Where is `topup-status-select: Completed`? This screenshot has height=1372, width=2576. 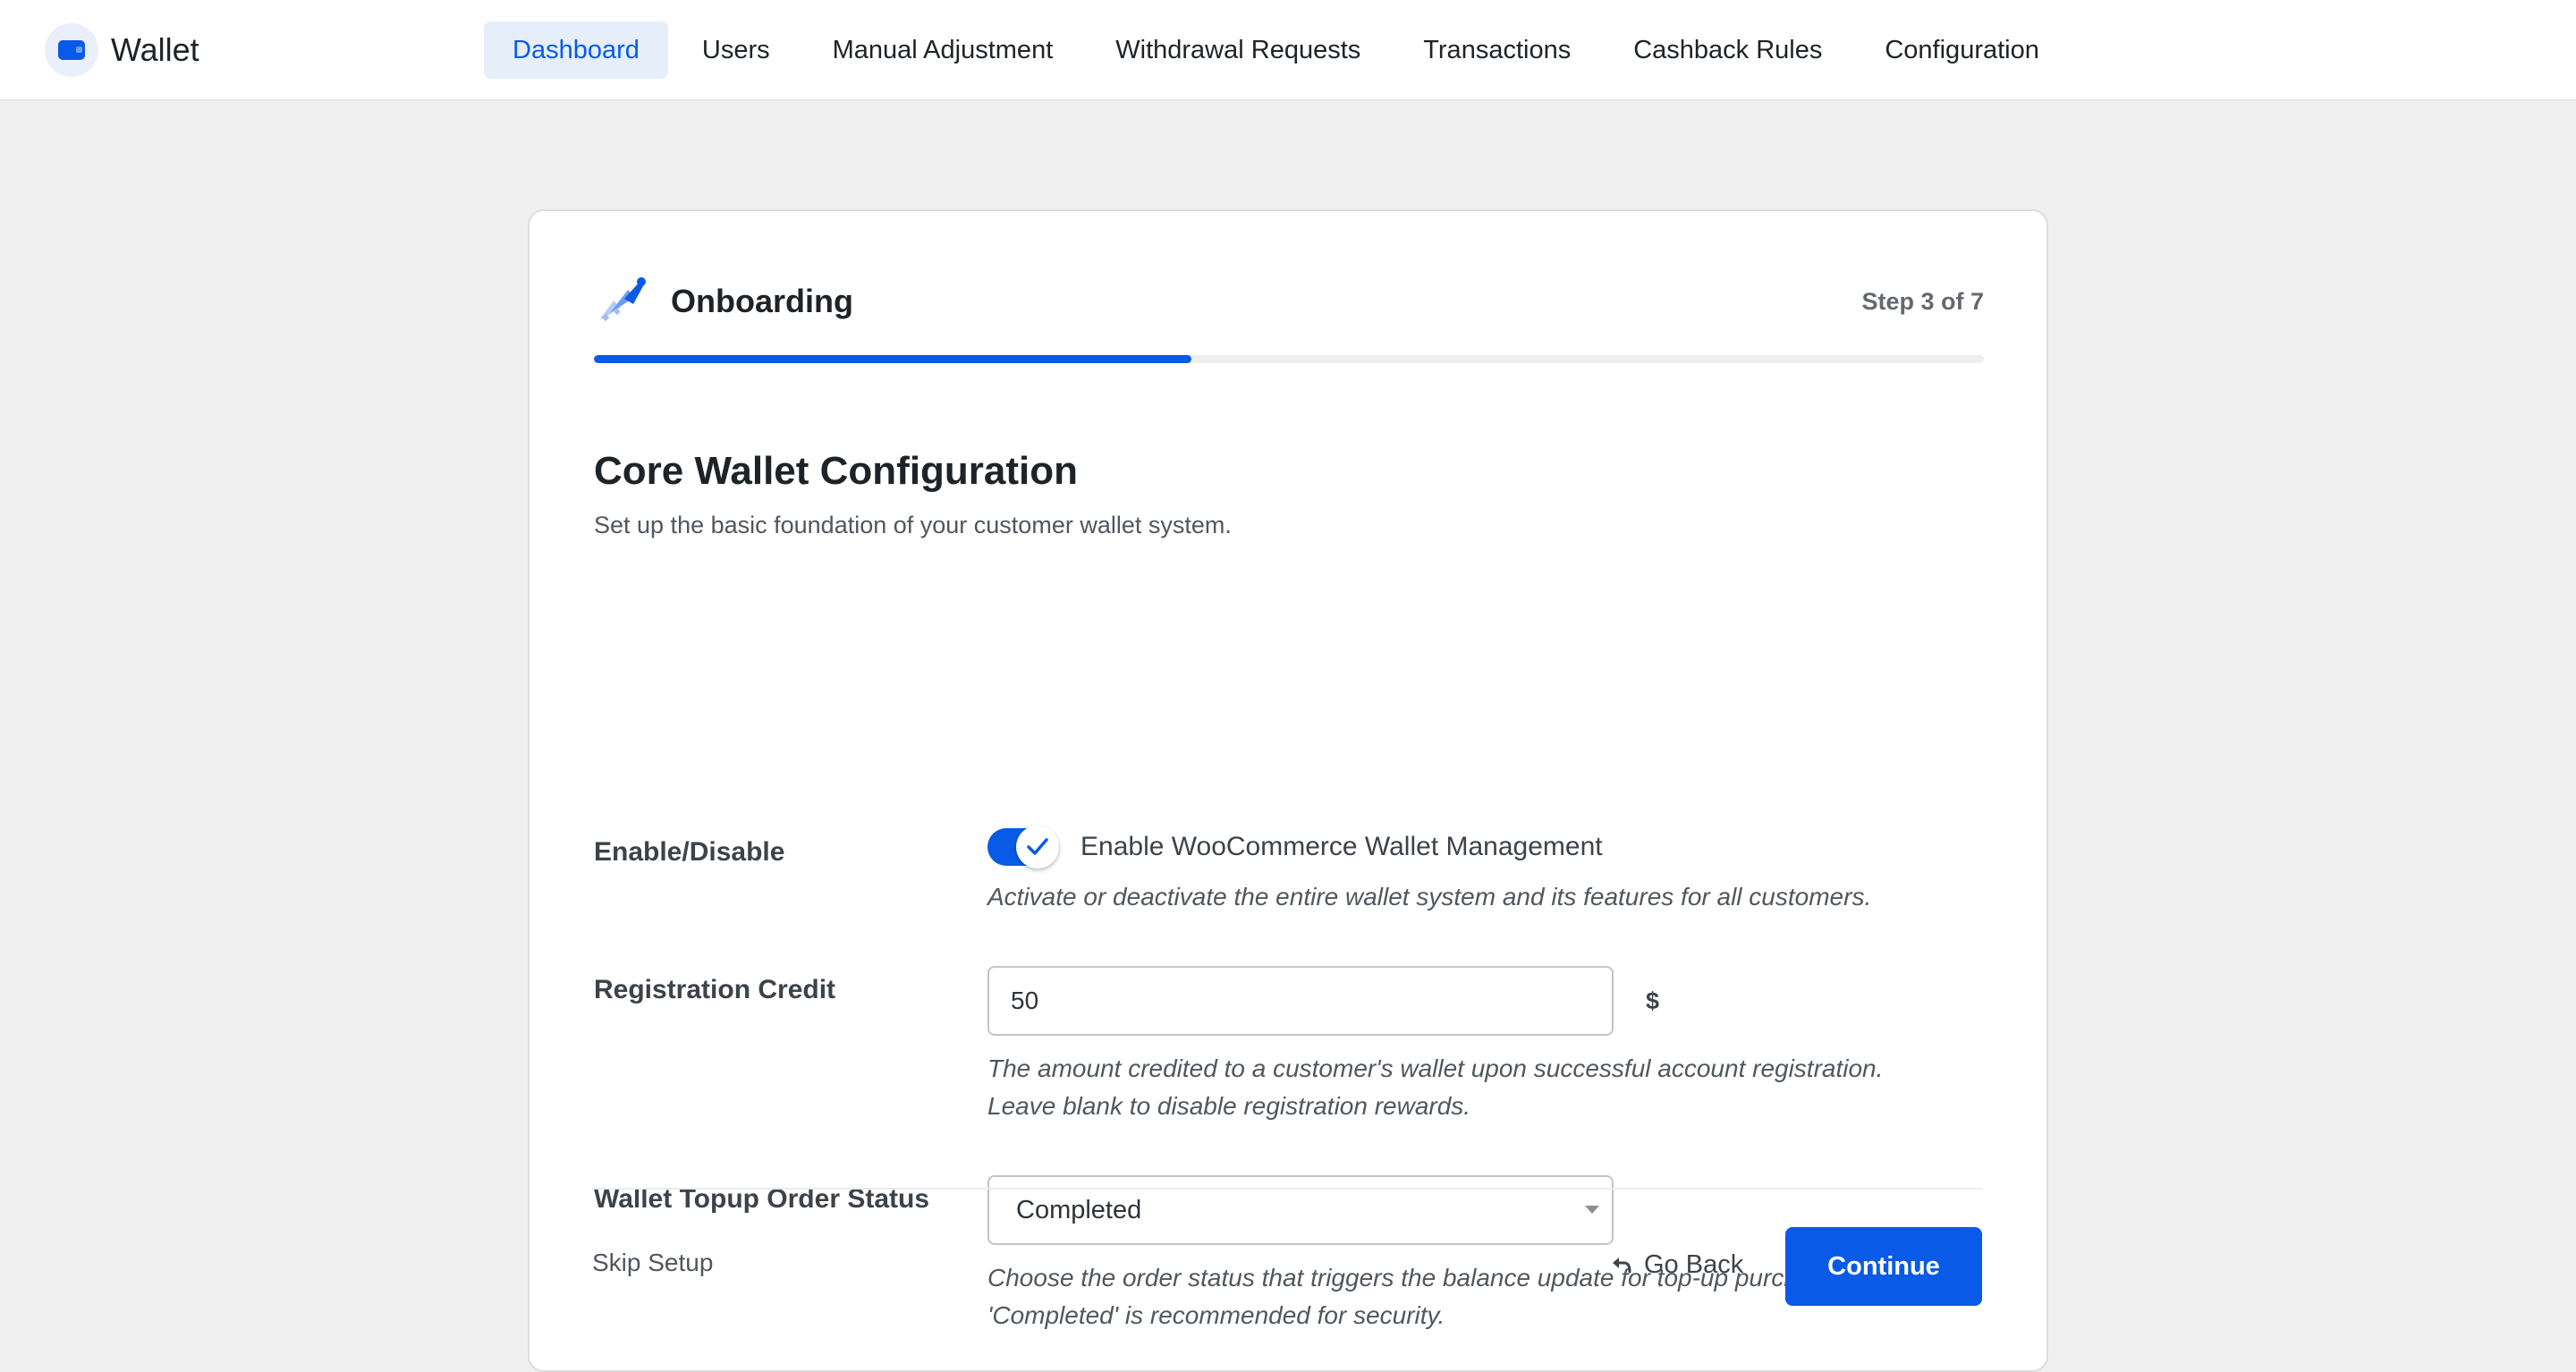
topup-status-select: Completed is located at coordinates (1300, 1210).